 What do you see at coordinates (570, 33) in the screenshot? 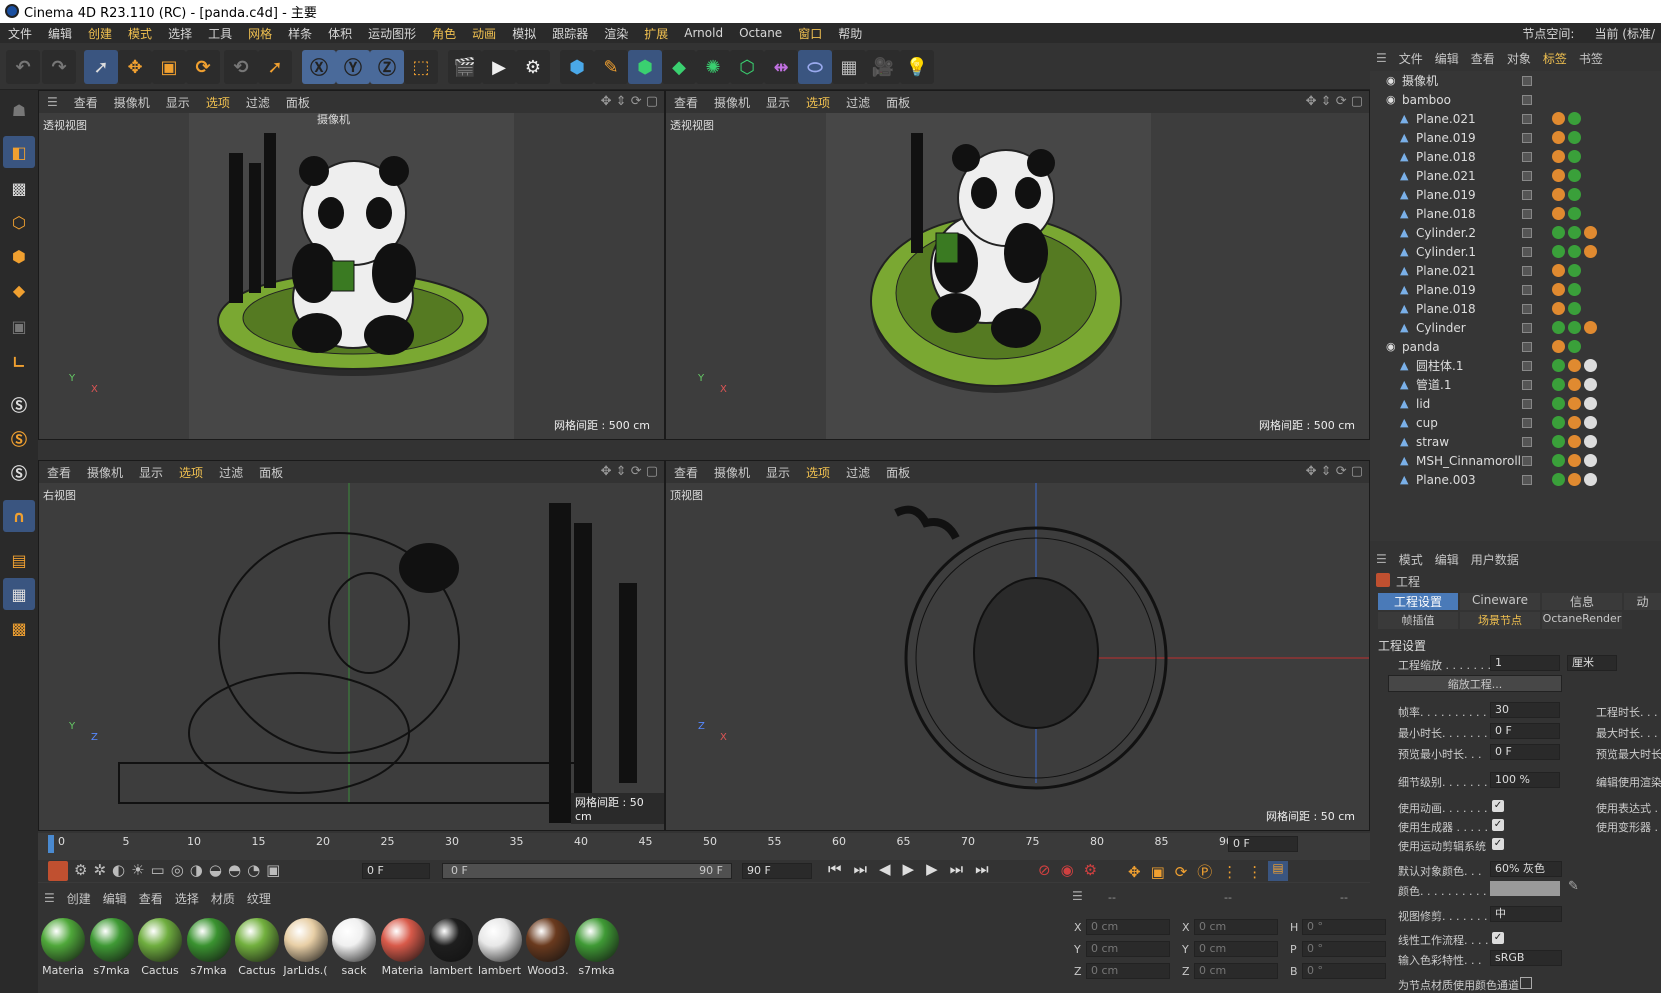
I see `menu-item-13: 跟踪器` at bounding box center [570, 33].